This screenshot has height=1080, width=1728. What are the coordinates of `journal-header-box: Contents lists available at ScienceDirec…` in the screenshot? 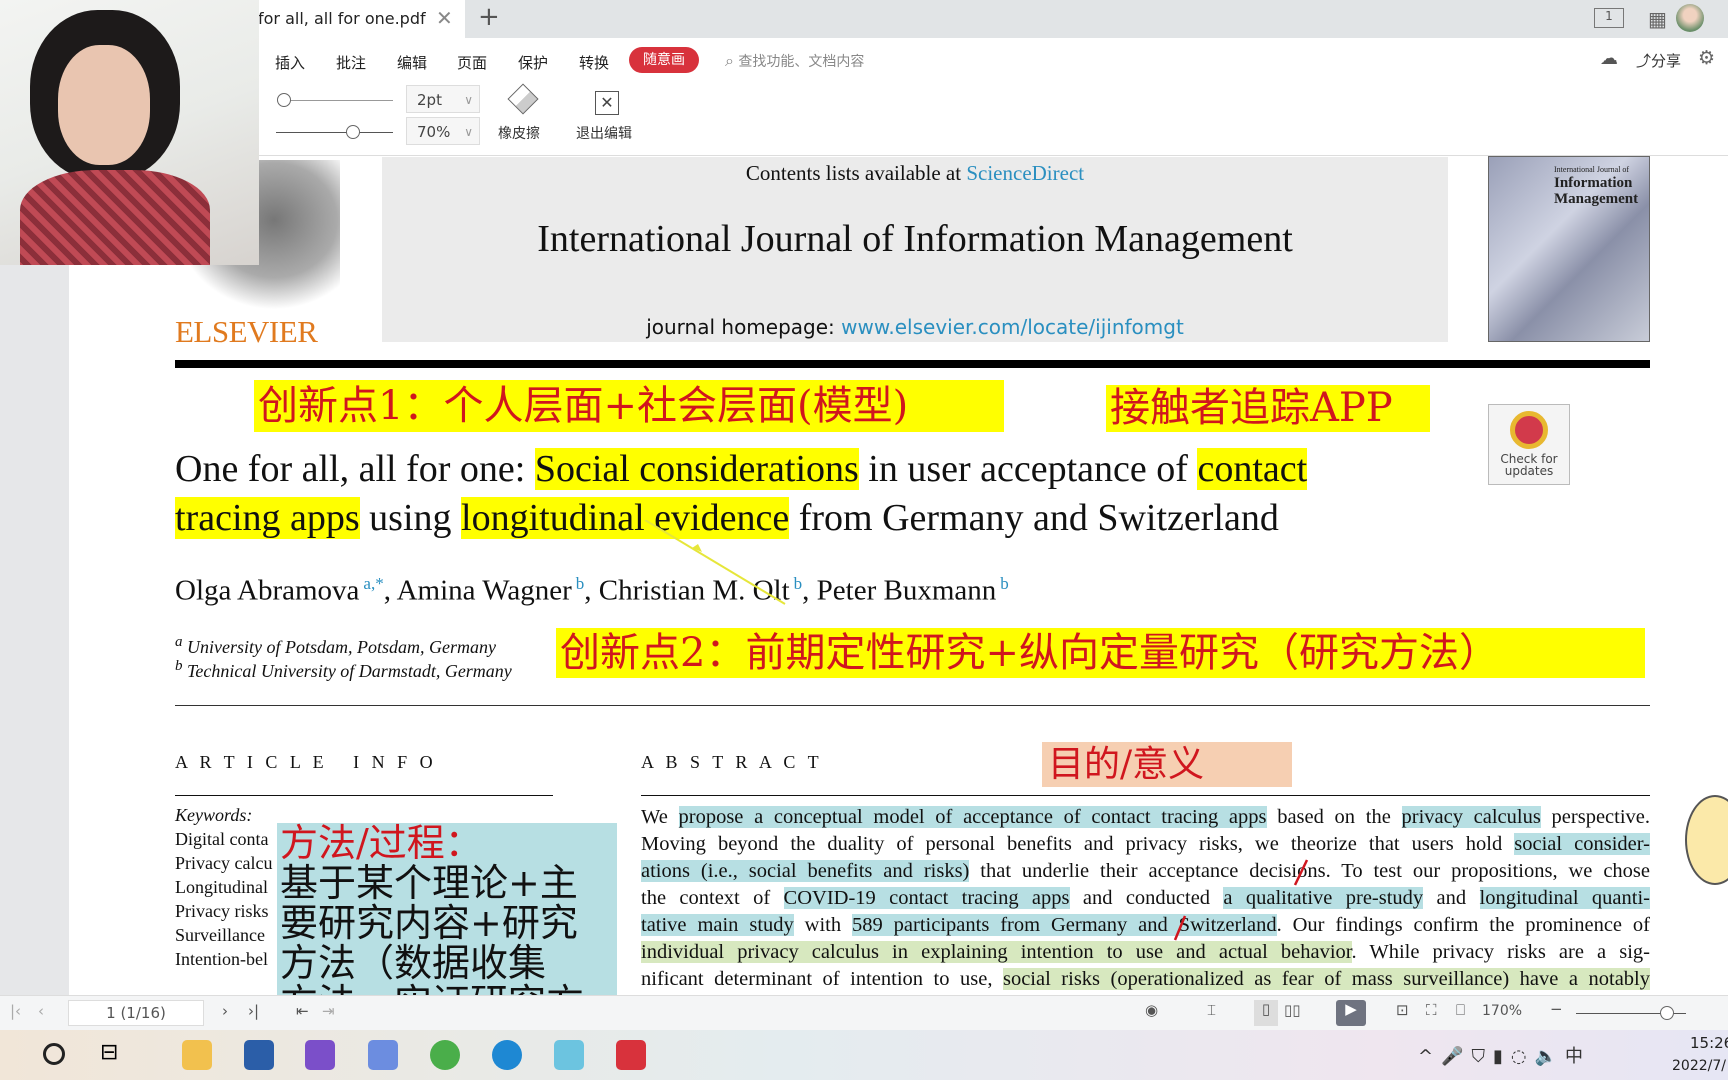 It's located at (915, 249).